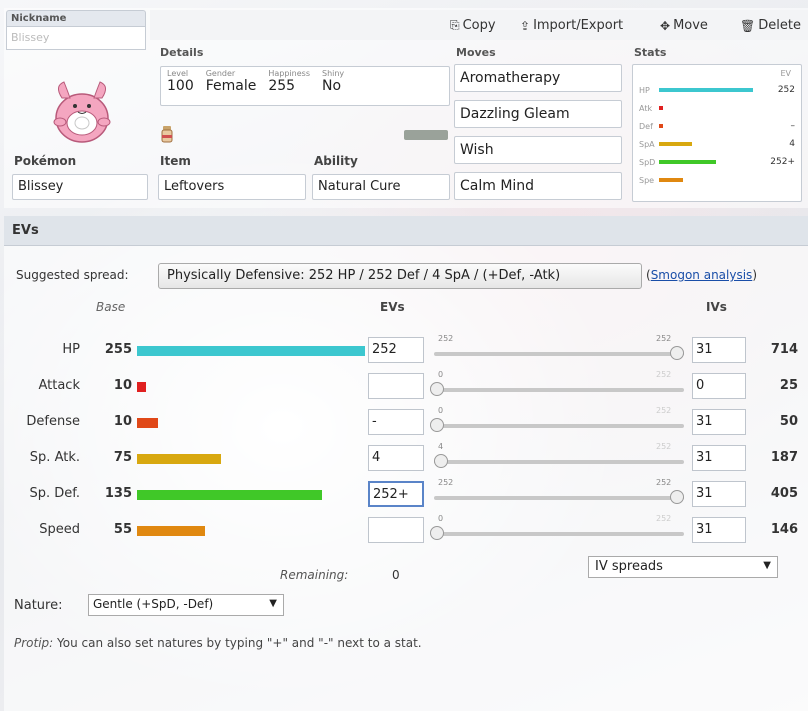 The image size is (808, 711). Describe the element at coordinates (717, 144) in the screenshot. I see `stat-summary-row: SpA 4` at that location.